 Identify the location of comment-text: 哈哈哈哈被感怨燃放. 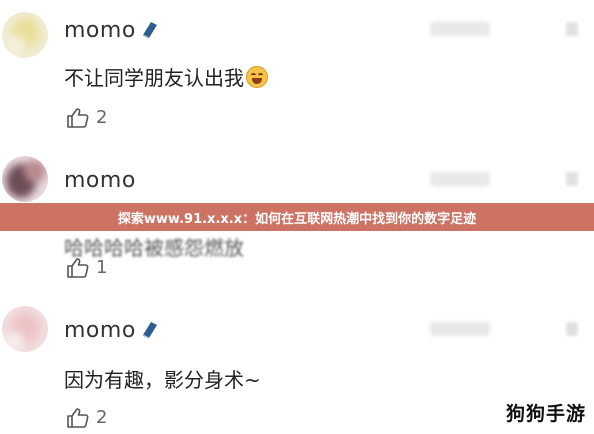
(154, 248).